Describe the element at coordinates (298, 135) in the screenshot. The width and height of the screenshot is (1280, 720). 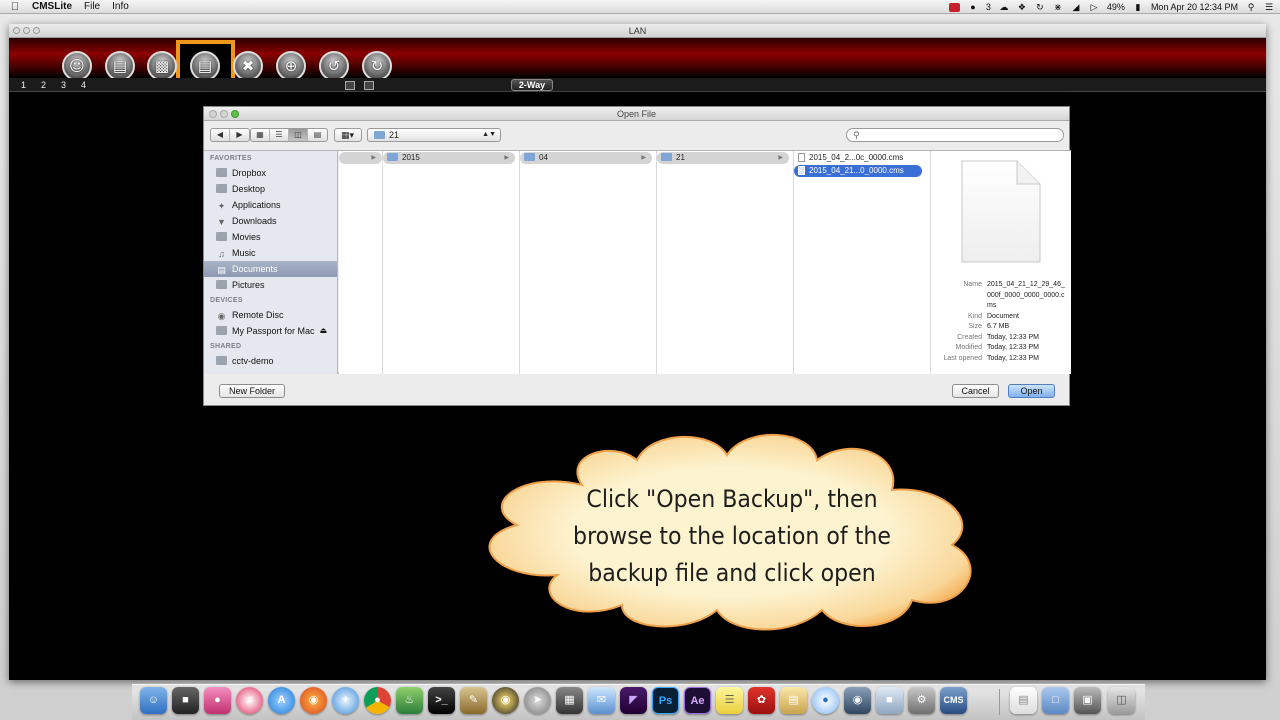
I see `column-view-icon: ◫` at that location.